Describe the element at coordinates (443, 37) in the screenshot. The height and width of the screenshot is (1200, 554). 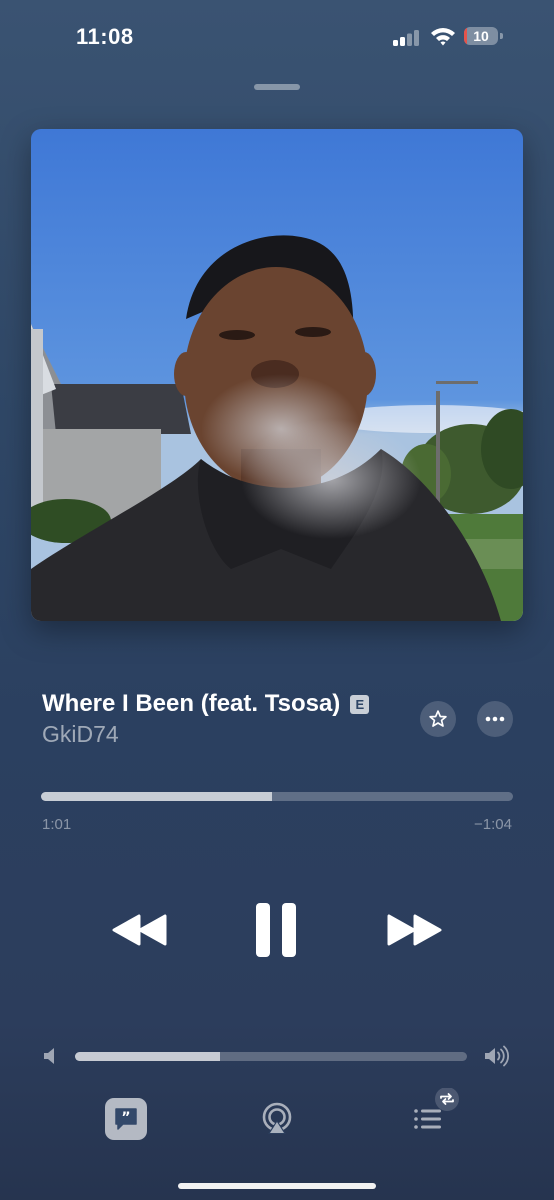
I see `wifi-icon` at that location.